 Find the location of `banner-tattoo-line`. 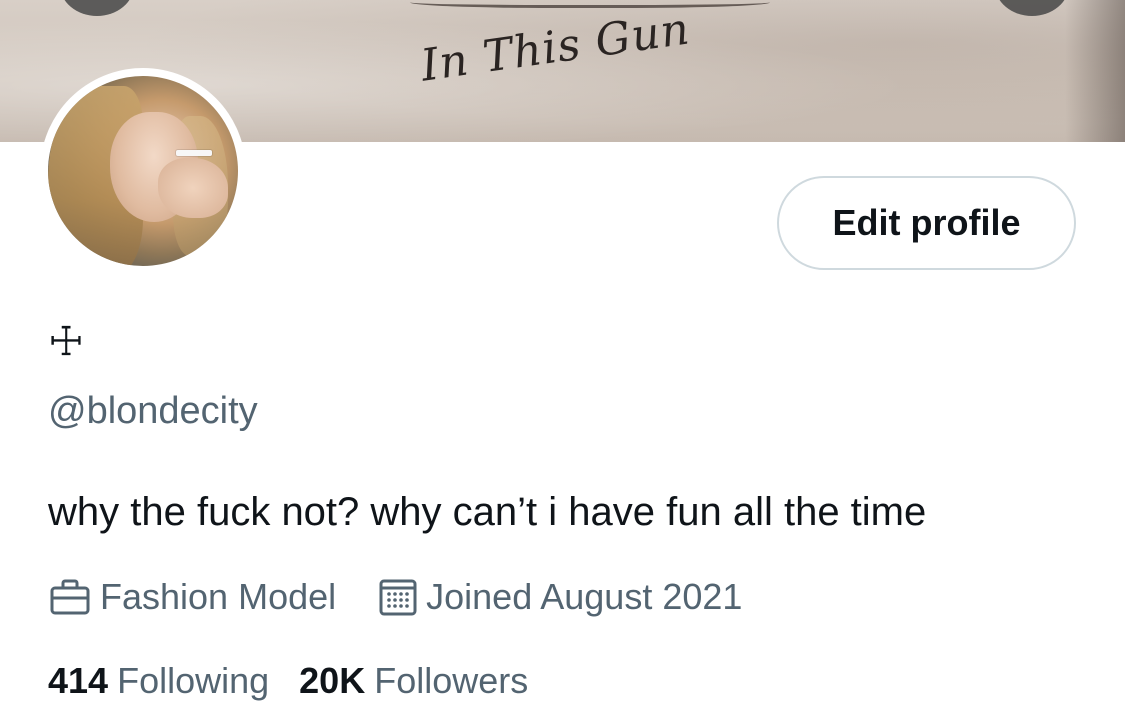

banner-tattoo-line is located at coordinates (590, 4).